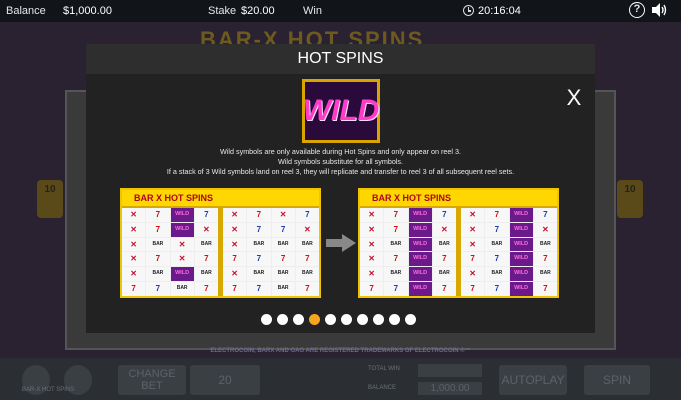  What do you see at coordinates (26, 11) in the screenshot?
I see `balance-label: Balance` at bounding box center [26, 11].